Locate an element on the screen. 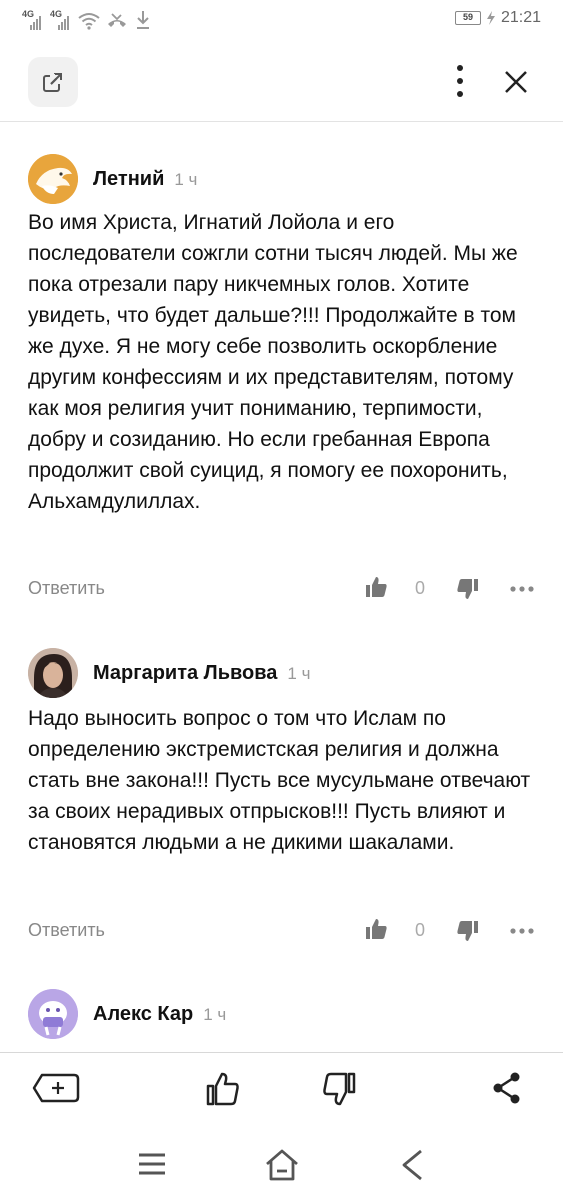 This screenshot has width=563, height=1200. system-navigation-bar is located at coordinates (281, 1168).